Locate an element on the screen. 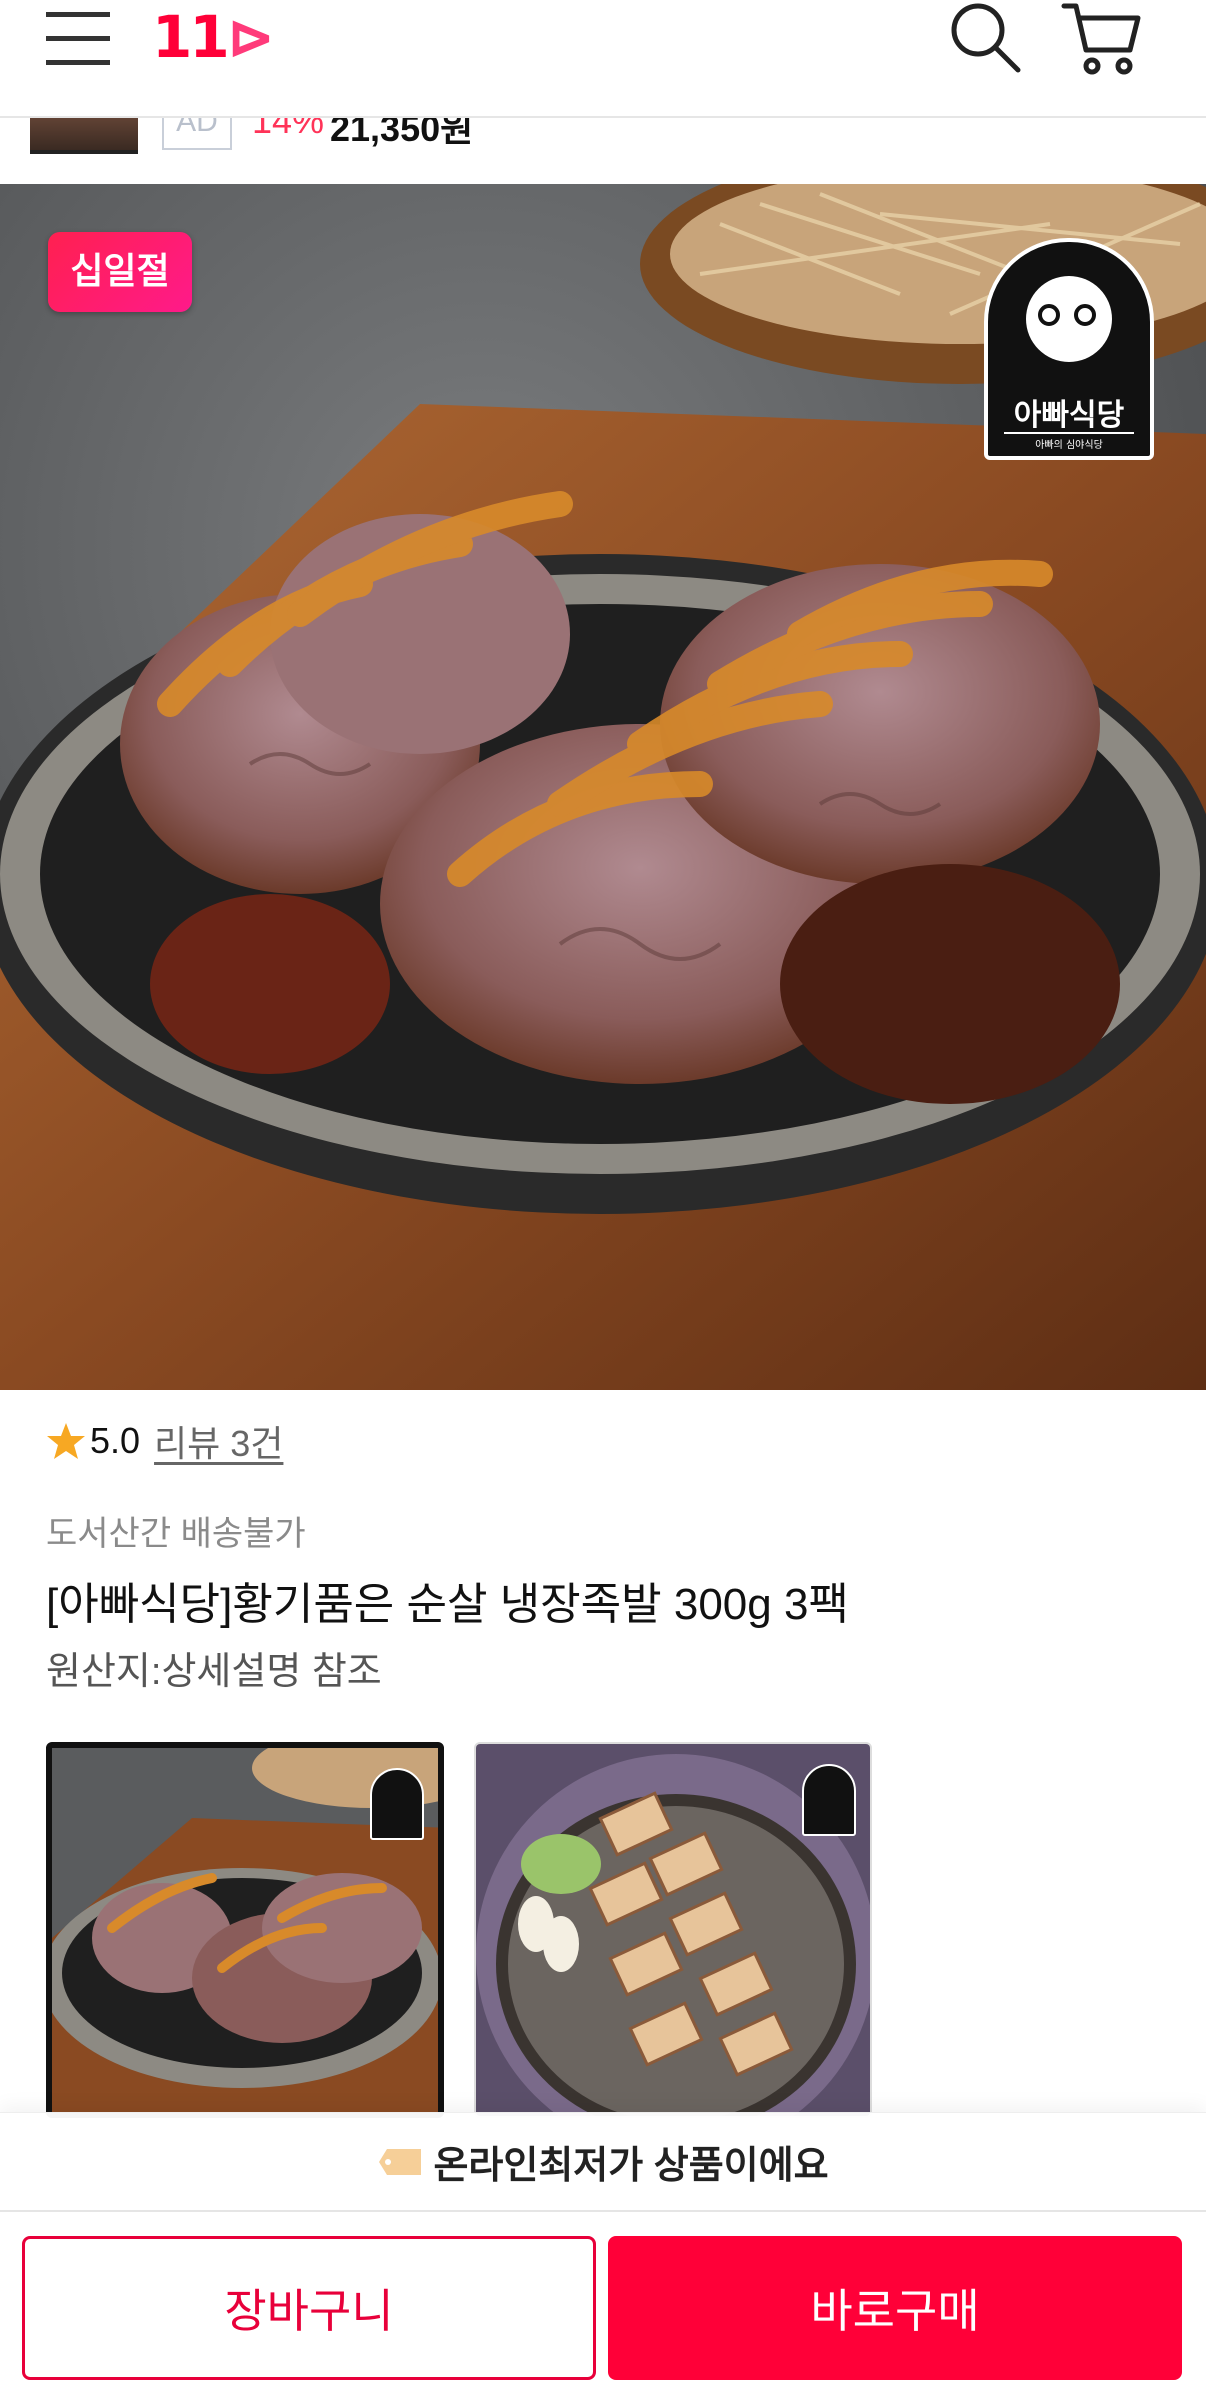 The height and width of the screenshot is (2404, 1206). review-count-link: 리뷰 3건 is located at coordinates (218, 1441).